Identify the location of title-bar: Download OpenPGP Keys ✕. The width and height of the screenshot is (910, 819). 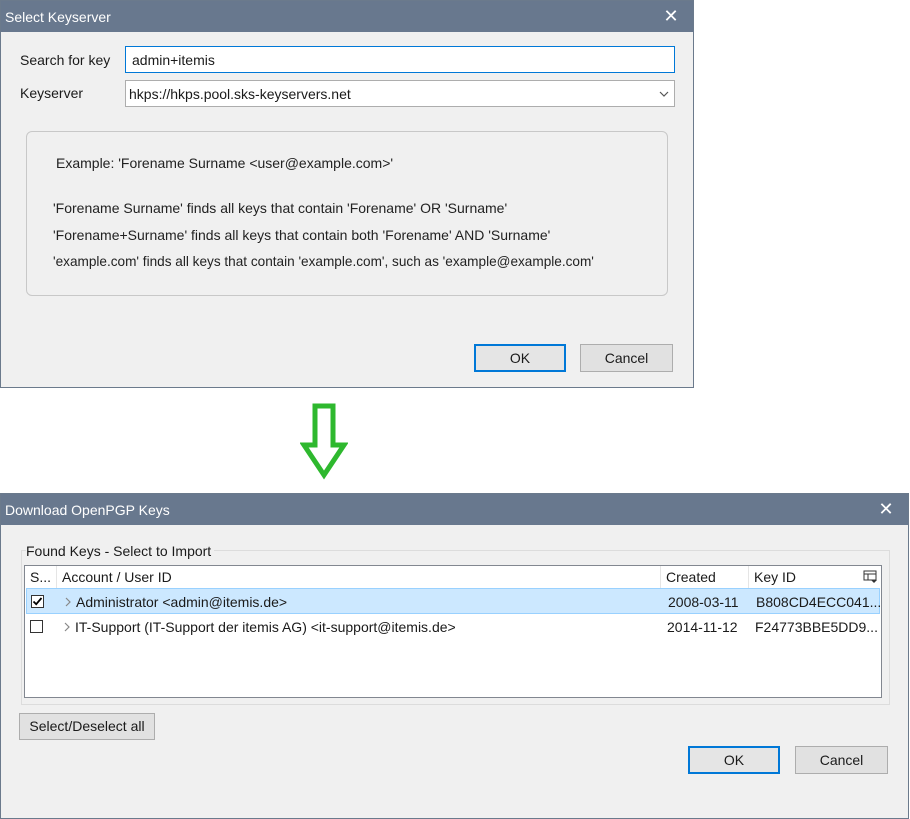
(454, 509).